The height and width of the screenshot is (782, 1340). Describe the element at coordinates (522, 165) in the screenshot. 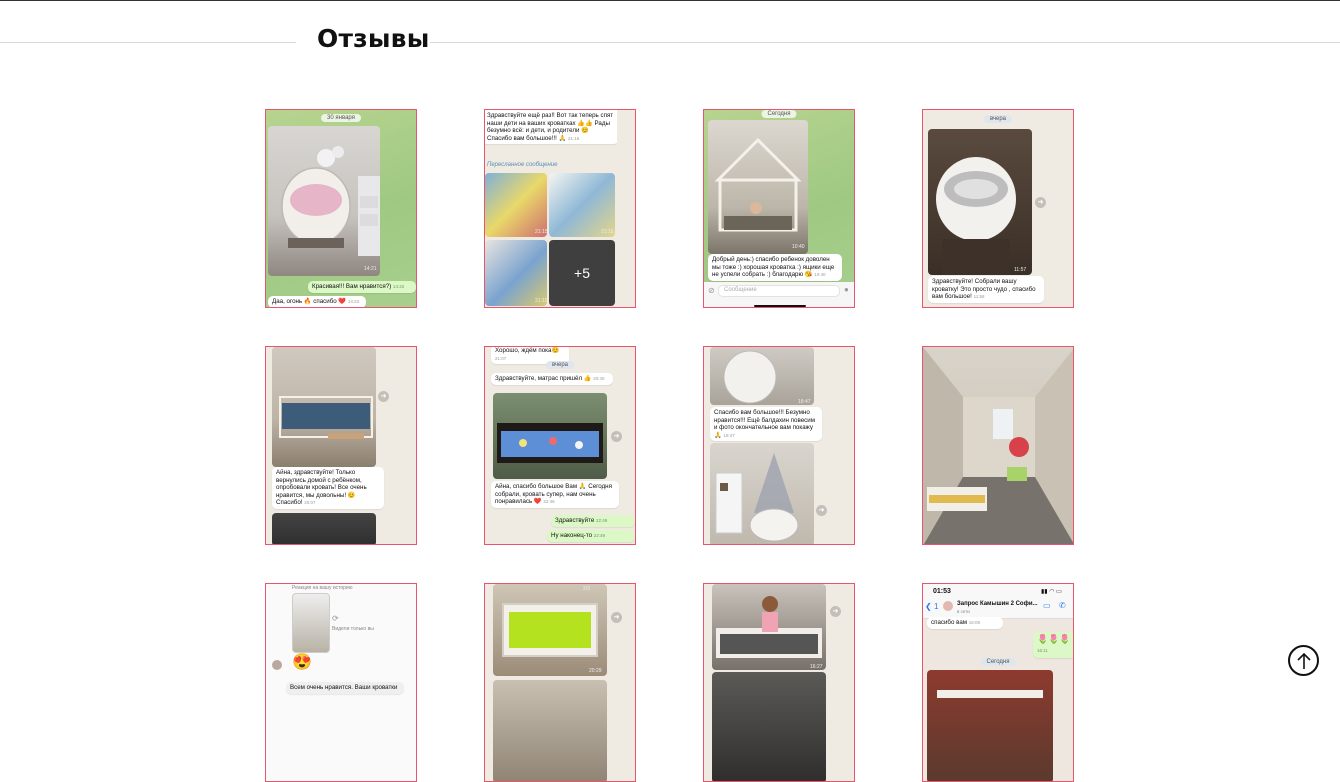

I see `forwarded-label: Пересланное сообщение` at that location.